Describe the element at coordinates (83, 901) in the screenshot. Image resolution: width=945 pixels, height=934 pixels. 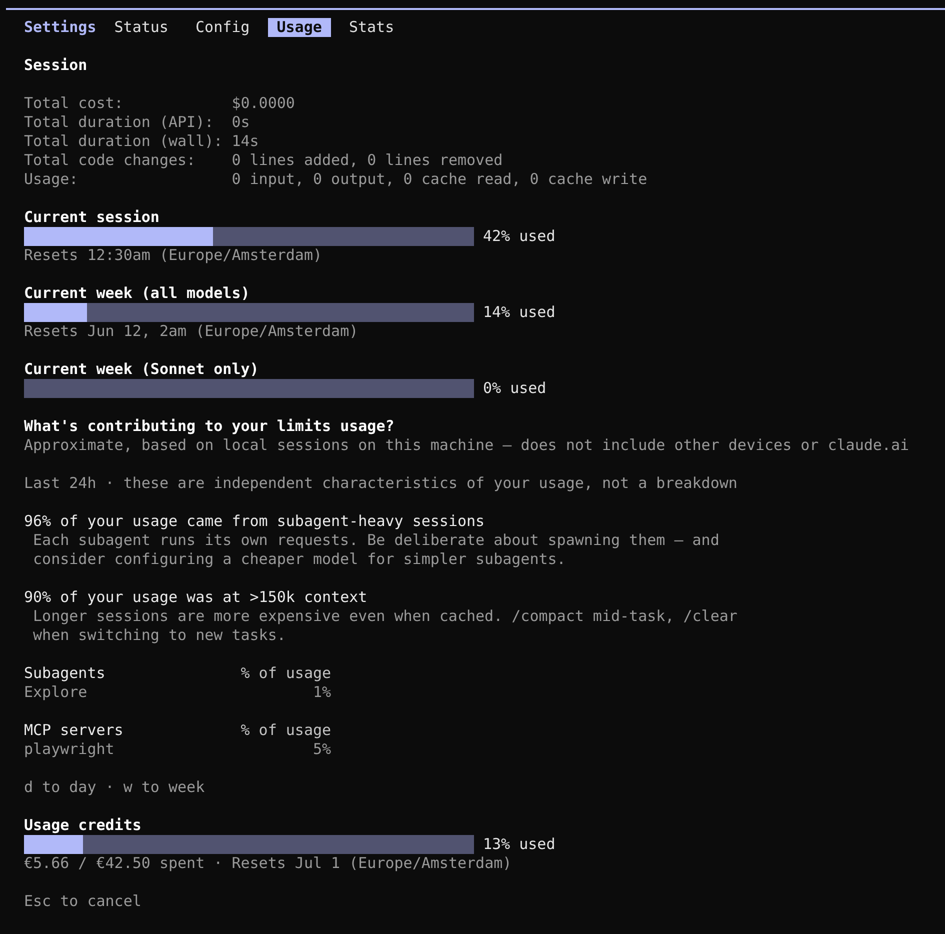
I see `cancel-hint: Esc to cancel` at that location.